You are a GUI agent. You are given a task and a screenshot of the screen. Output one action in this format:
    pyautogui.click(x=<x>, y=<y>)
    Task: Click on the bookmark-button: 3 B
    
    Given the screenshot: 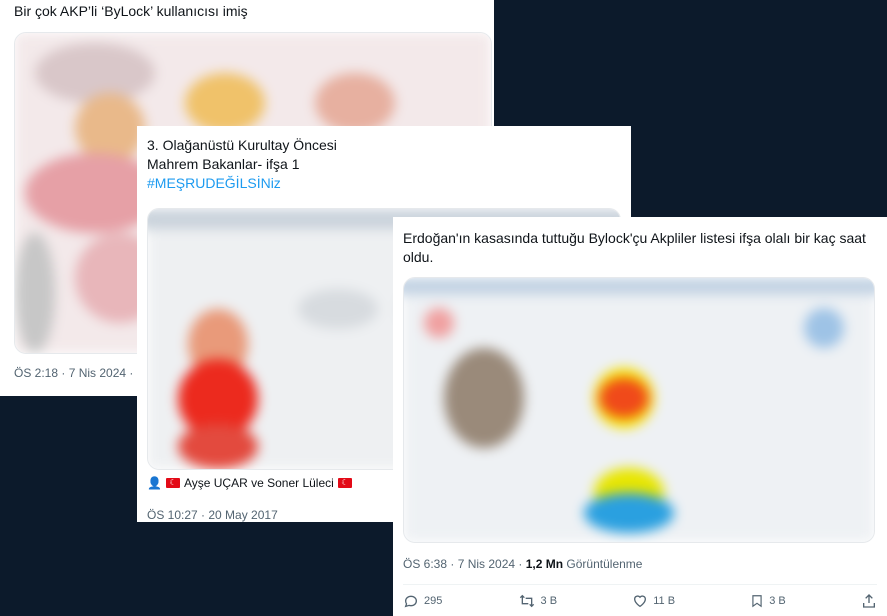 What is the action you would take?
    pyautogui.click(x=768, y=601)
    